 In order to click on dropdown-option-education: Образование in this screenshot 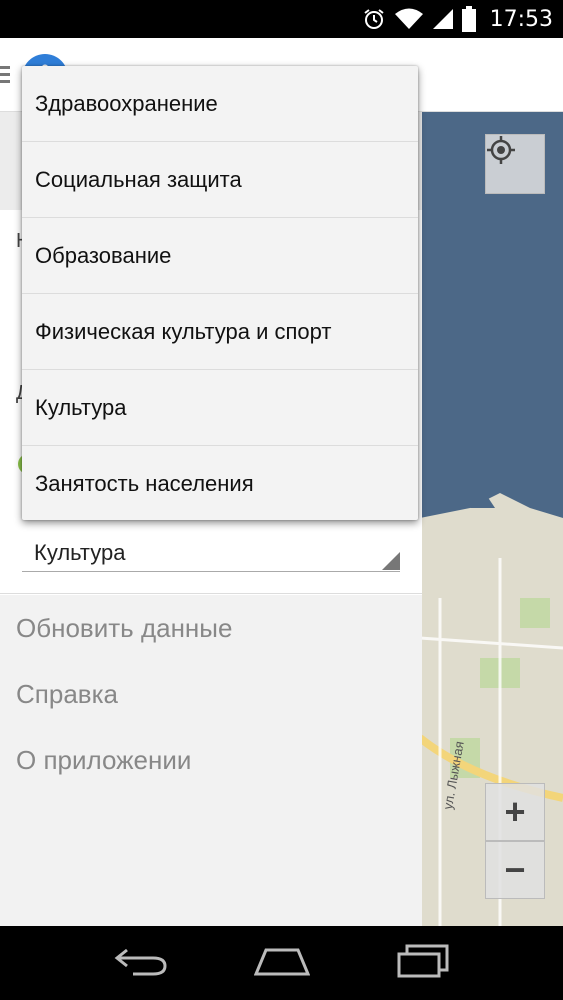, I will do `click(220, 256)`.